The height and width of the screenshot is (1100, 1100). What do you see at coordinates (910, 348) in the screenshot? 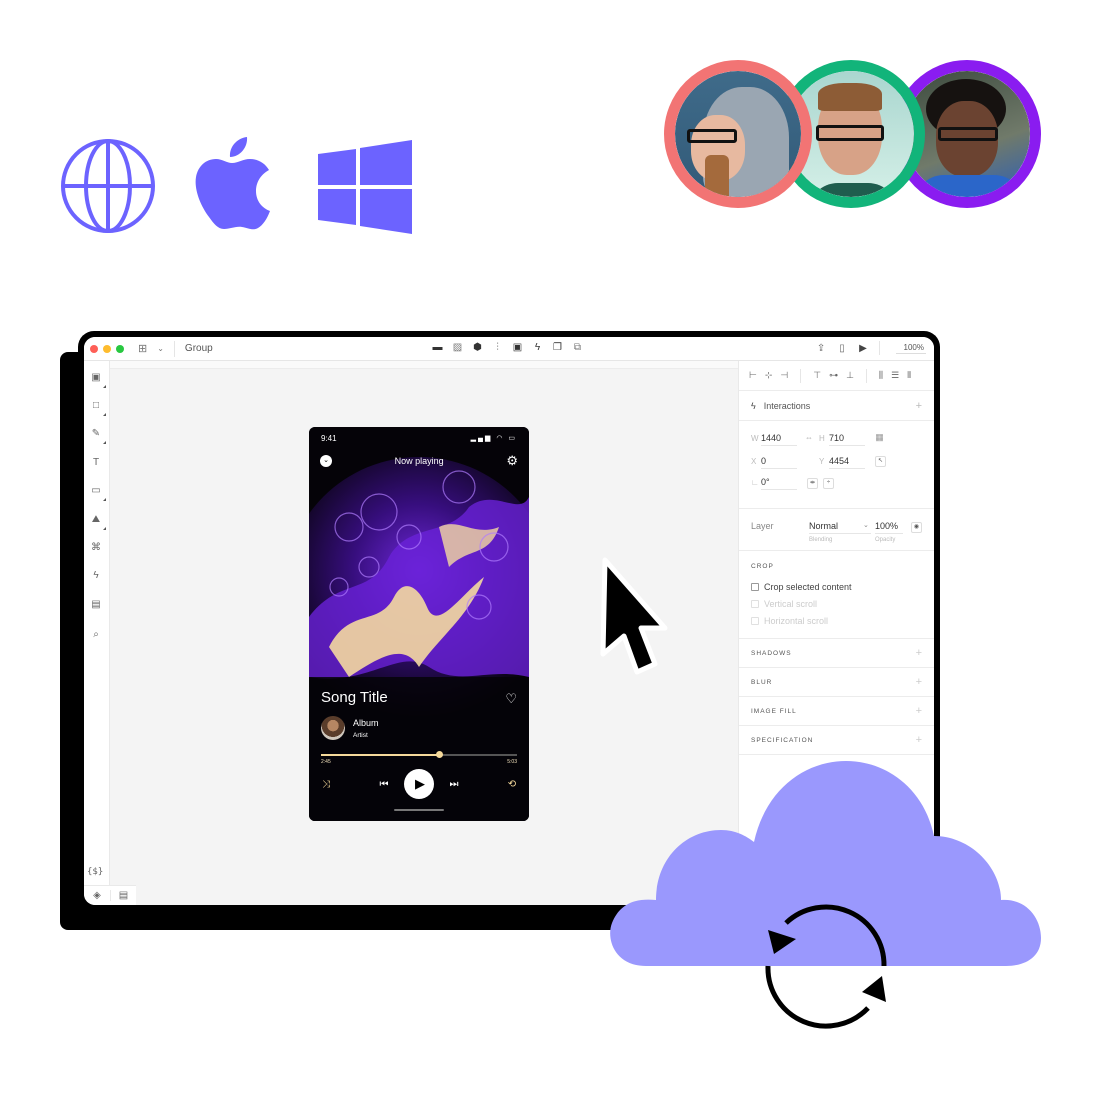
I see `zoom-level: 100%` at bounding box center [910, 348].